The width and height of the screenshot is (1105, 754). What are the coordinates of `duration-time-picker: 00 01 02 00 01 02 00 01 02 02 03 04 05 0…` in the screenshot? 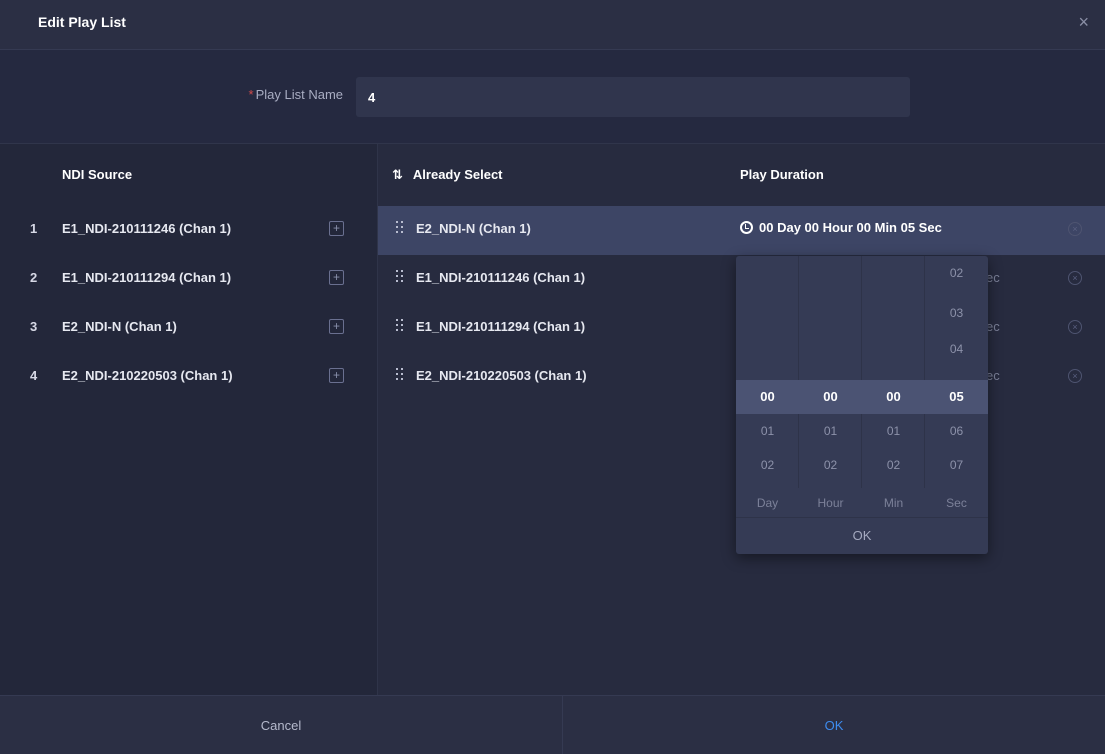 It's located at (862, 405).